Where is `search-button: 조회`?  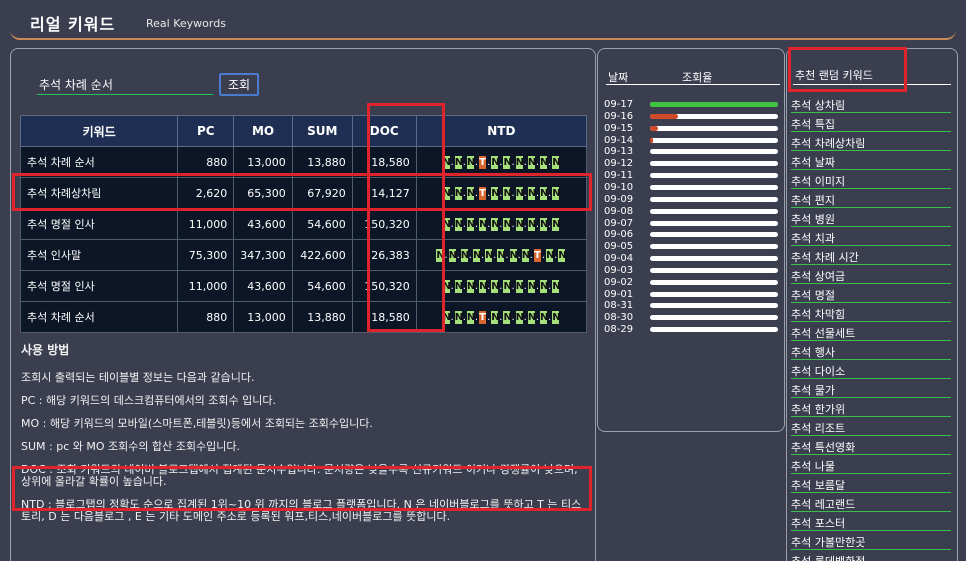
search-button: 조회 is located at coordinates (239, 84).